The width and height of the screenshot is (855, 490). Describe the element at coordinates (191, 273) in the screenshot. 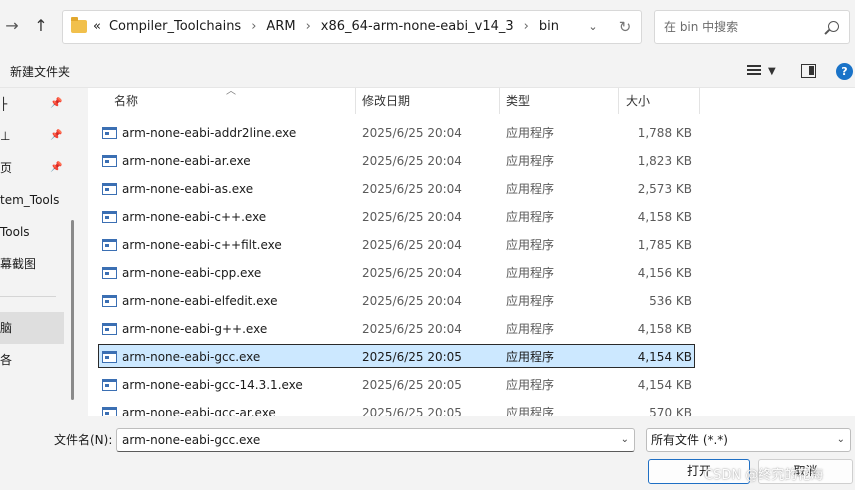

I see `file-name: arm-none-eabi-cpp.exe` at that location.